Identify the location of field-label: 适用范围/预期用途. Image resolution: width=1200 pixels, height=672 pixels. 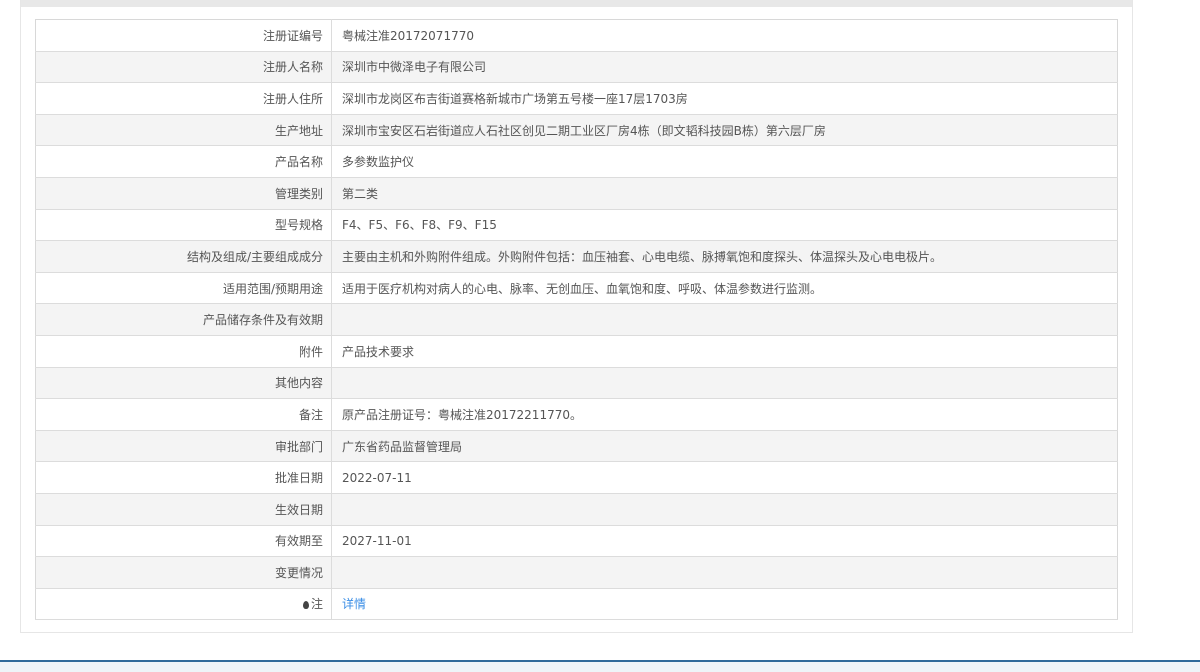
(183, 288).